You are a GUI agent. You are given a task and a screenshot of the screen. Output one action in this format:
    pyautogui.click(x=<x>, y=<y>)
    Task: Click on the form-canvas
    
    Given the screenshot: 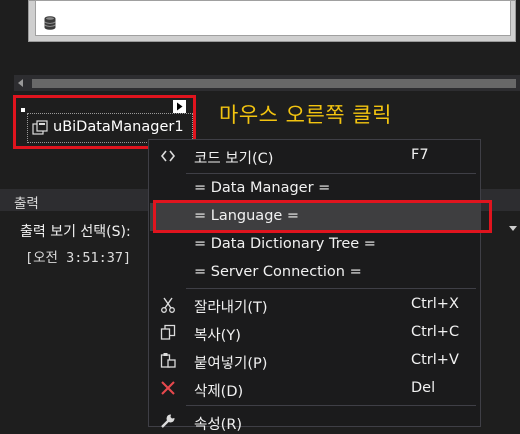 What is the action you would take?
    pyautogui.click(x=273, y=18)
    